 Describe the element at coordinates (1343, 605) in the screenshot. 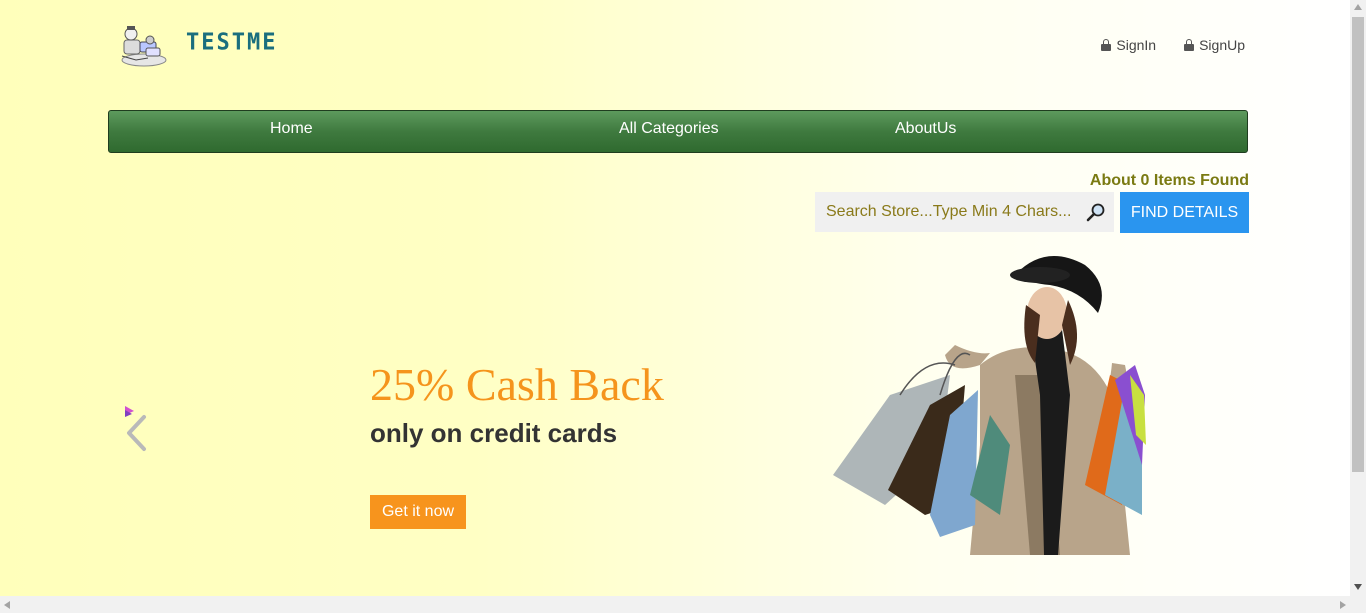

I see `scroll-right-icon` at that location.